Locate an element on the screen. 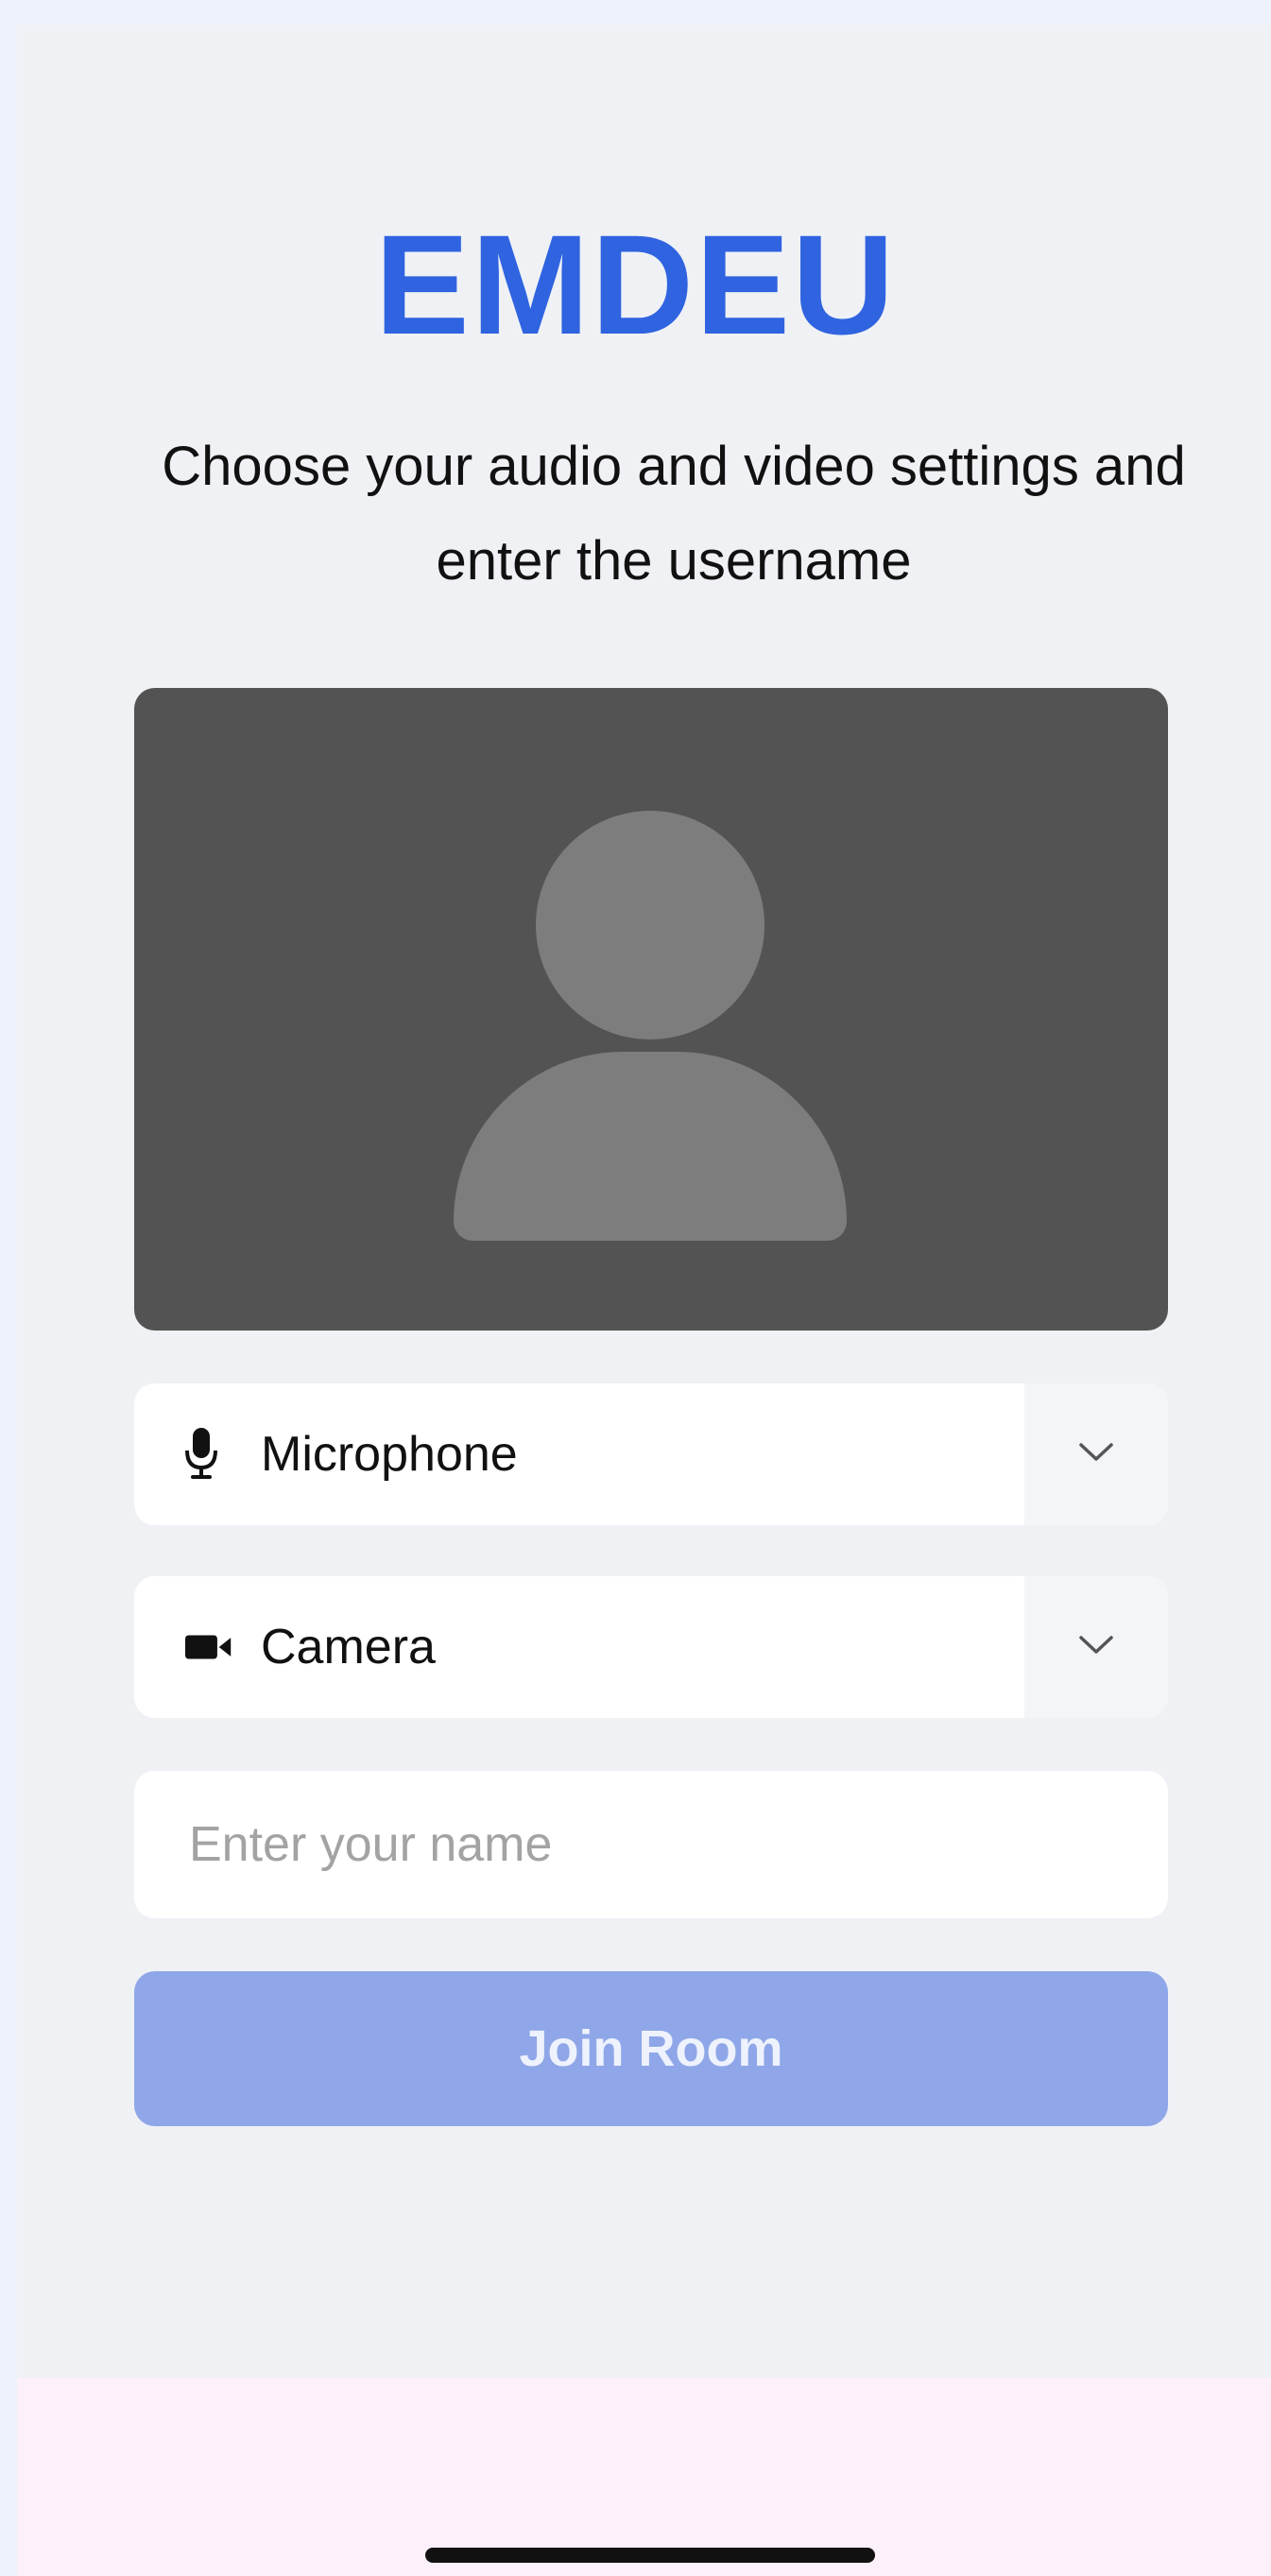 Image resolution: width=1271 pixels, height=2576 pixels. instructions-line-2: enter the username is located at coordinates (674, 561).